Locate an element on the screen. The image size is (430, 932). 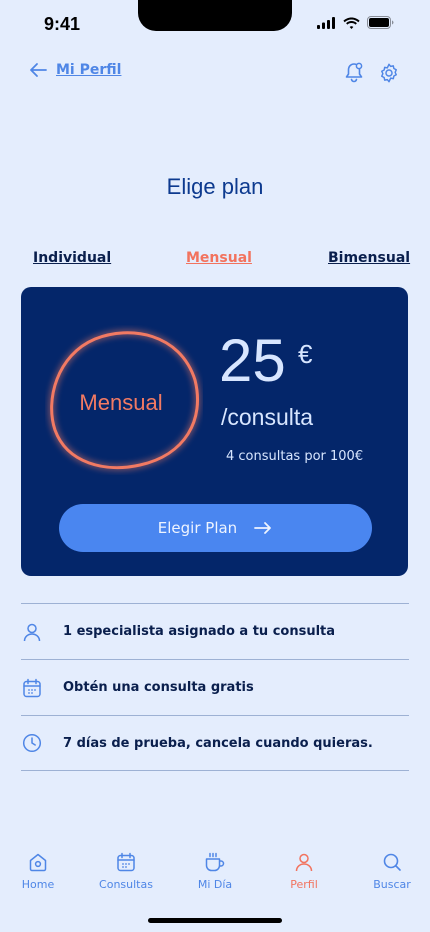
choose-plan-button: Elegir Plan is located at coordinates (215, 528).